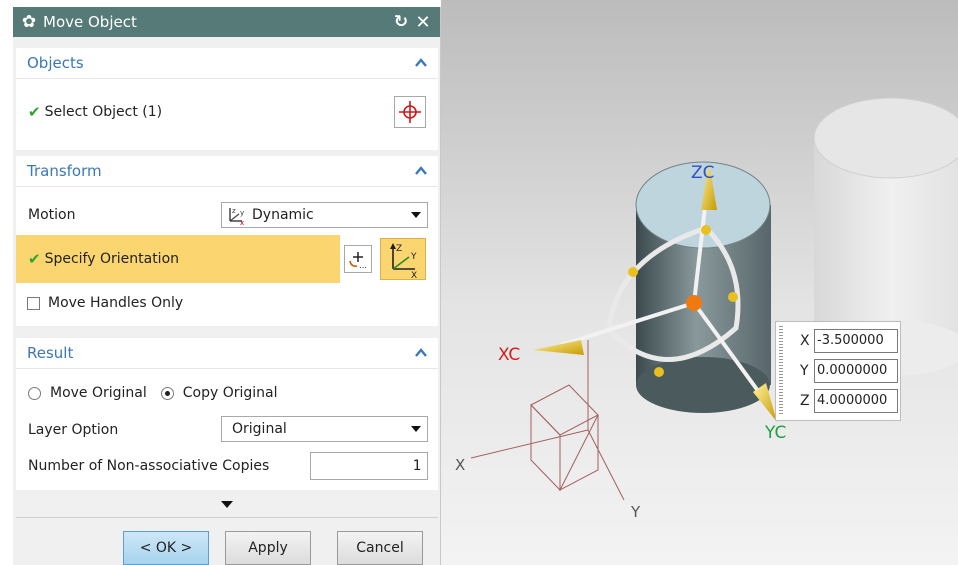  I want to click on objects-header: Objects, so click(227, 63).